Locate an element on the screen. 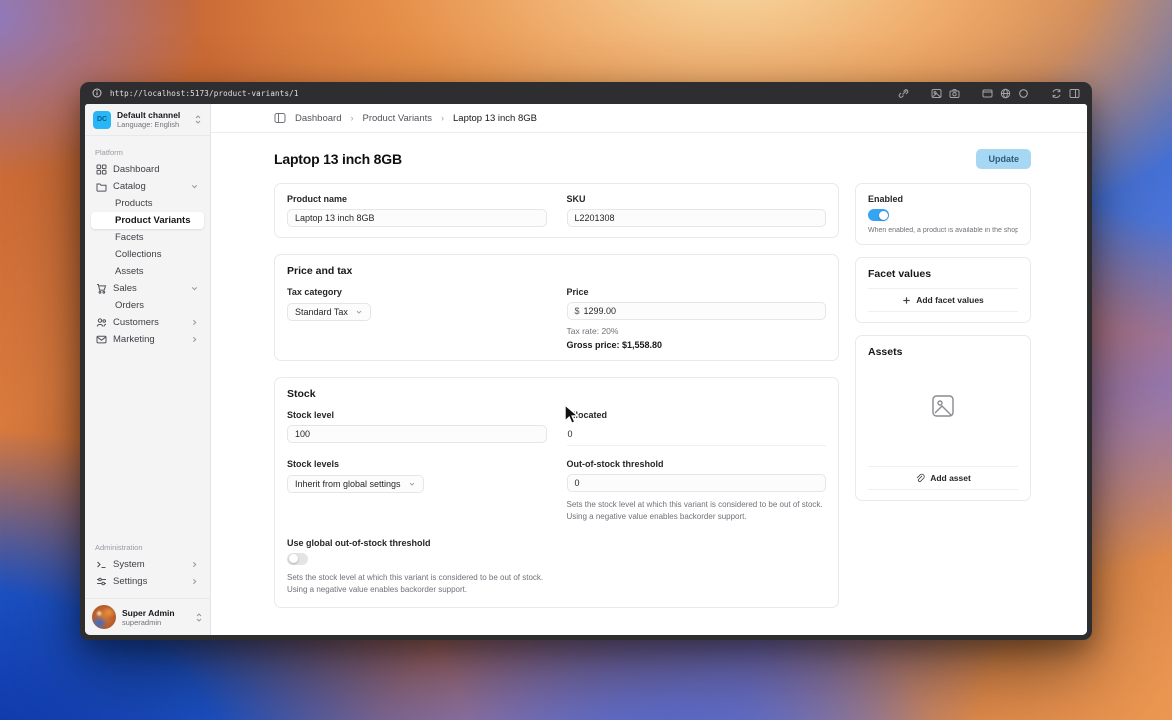 The image size is (1172, 720). stock-title: Stock is located at coordinates (301, 394).